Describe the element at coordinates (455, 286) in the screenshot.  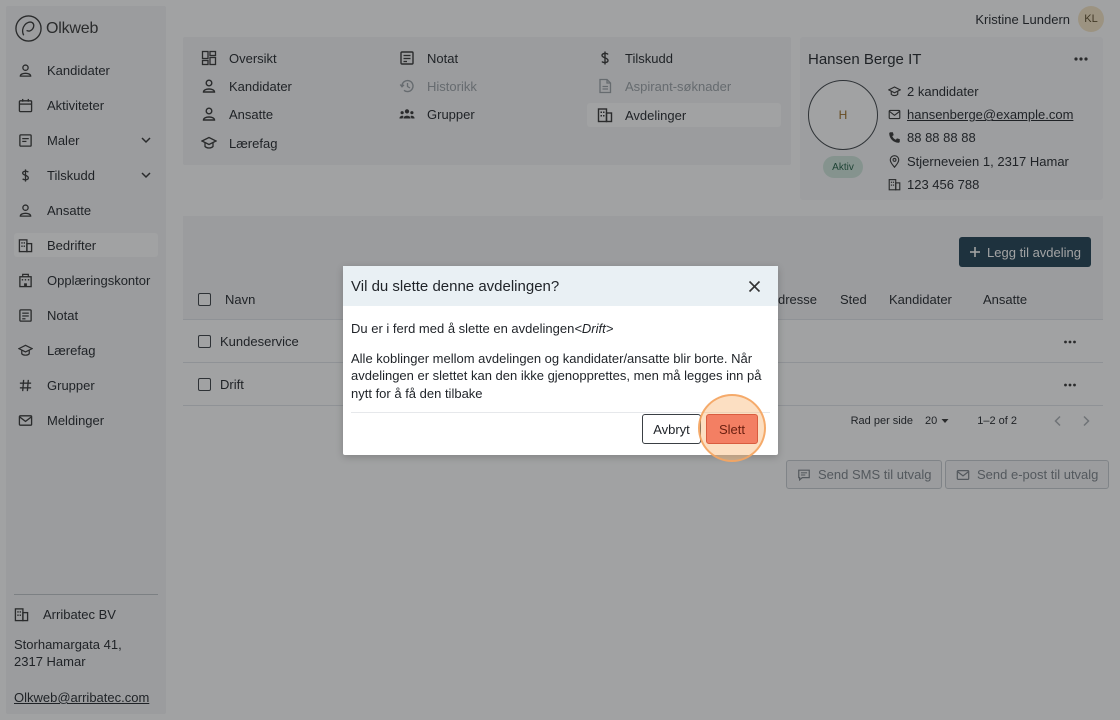
I see `dialog-title: Vil du slette denne avdelingen?` at that location.